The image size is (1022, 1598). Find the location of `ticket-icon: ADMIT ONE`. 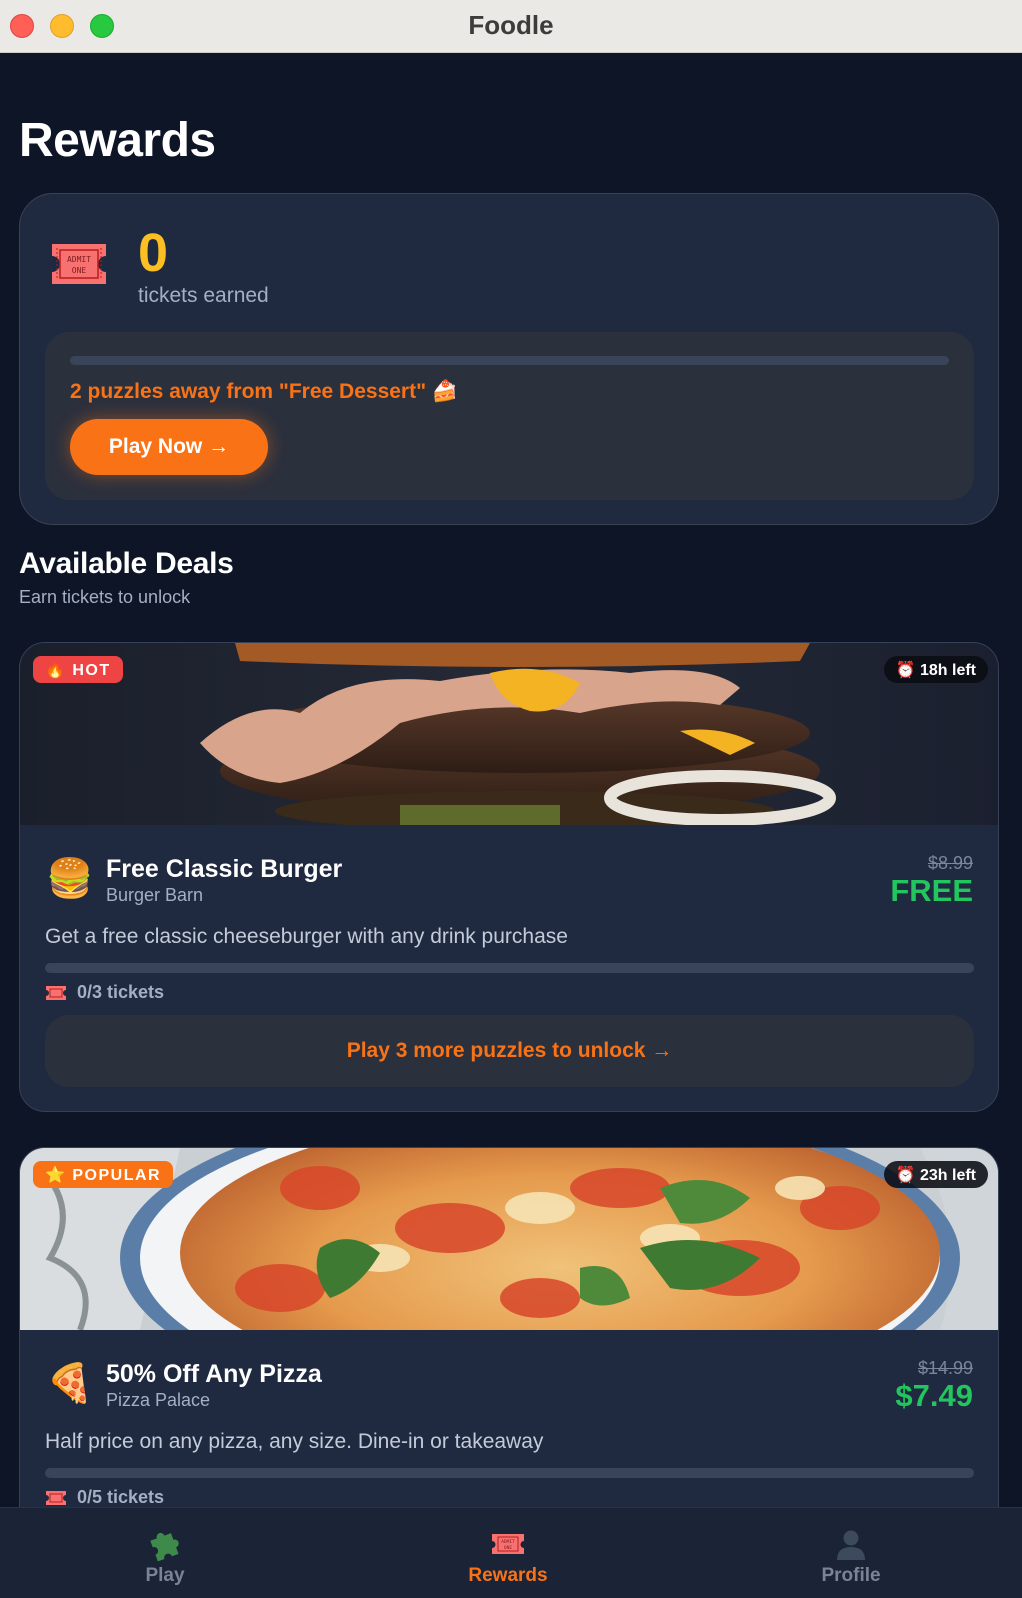

ticket-icon: ADMIT ONE is located at coordinates (508, 1544).